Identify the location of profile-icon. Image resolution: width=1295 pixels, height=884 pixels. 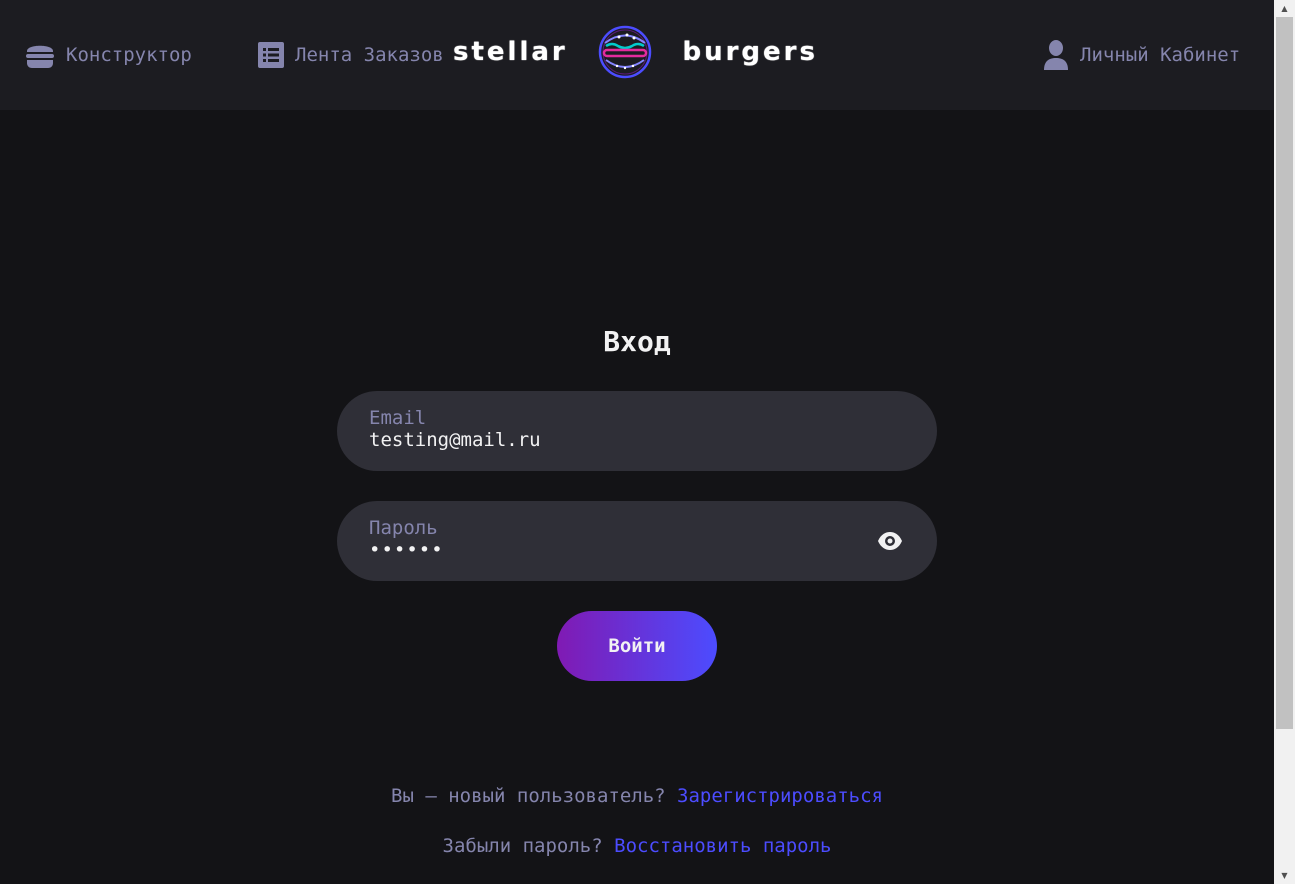
(1056, 55).